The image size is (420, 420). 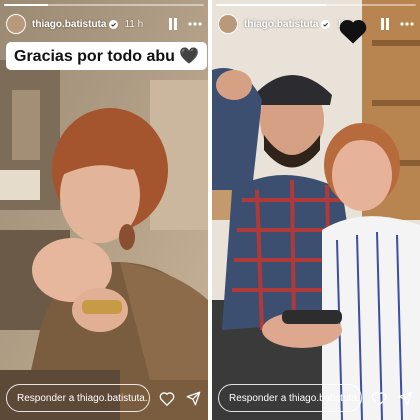 What do you see at coordinates (353, 32) in the screenshot?
I see `black-heart-sticker-icon` at bounding box center [353, 32].